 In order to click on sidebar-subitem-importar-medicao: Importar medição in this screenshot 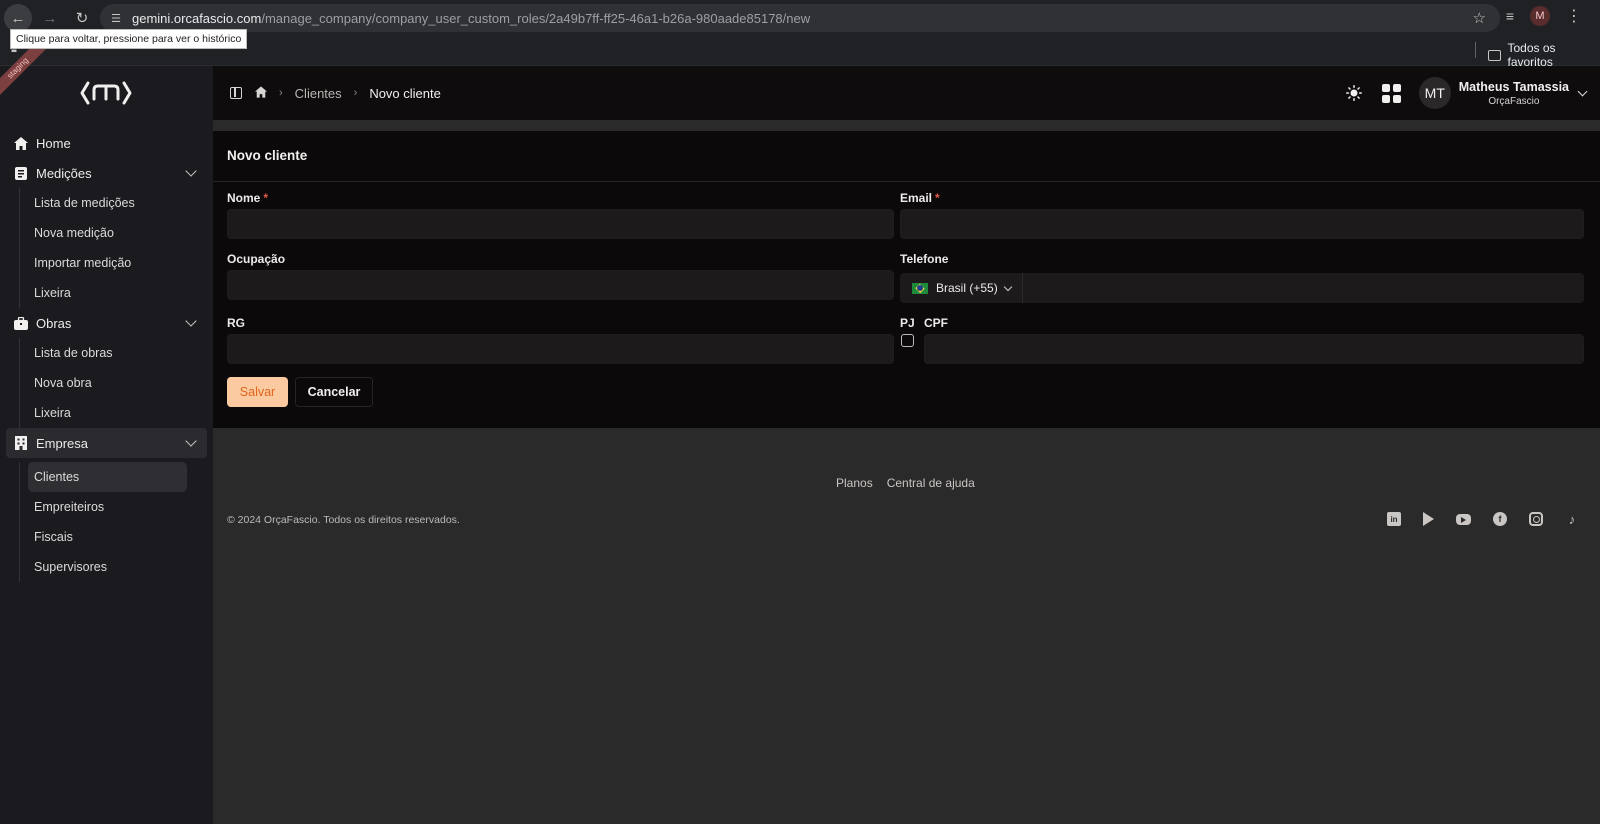, I will do `click(116, 263)`.